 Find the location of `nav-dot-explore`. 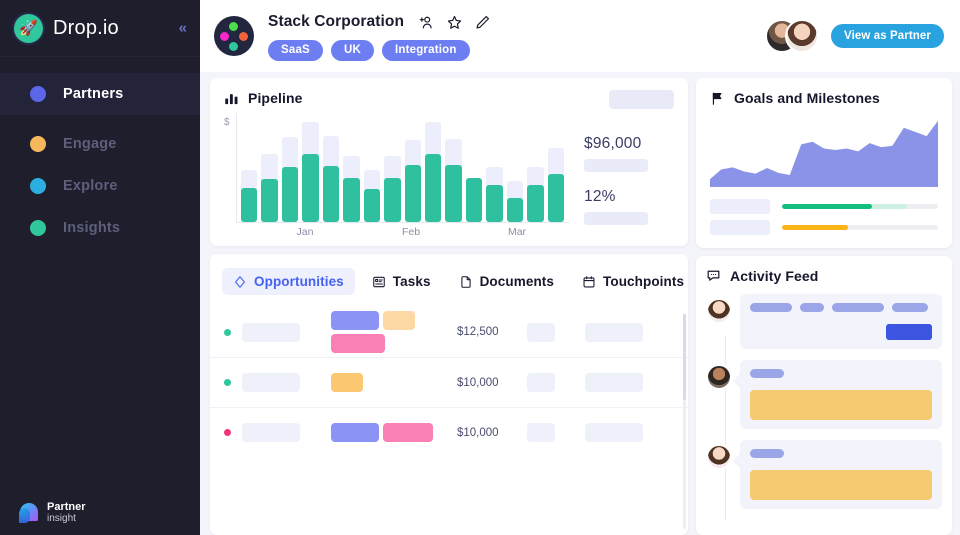

nav-dot-explore is located at coordinates (38, 186).